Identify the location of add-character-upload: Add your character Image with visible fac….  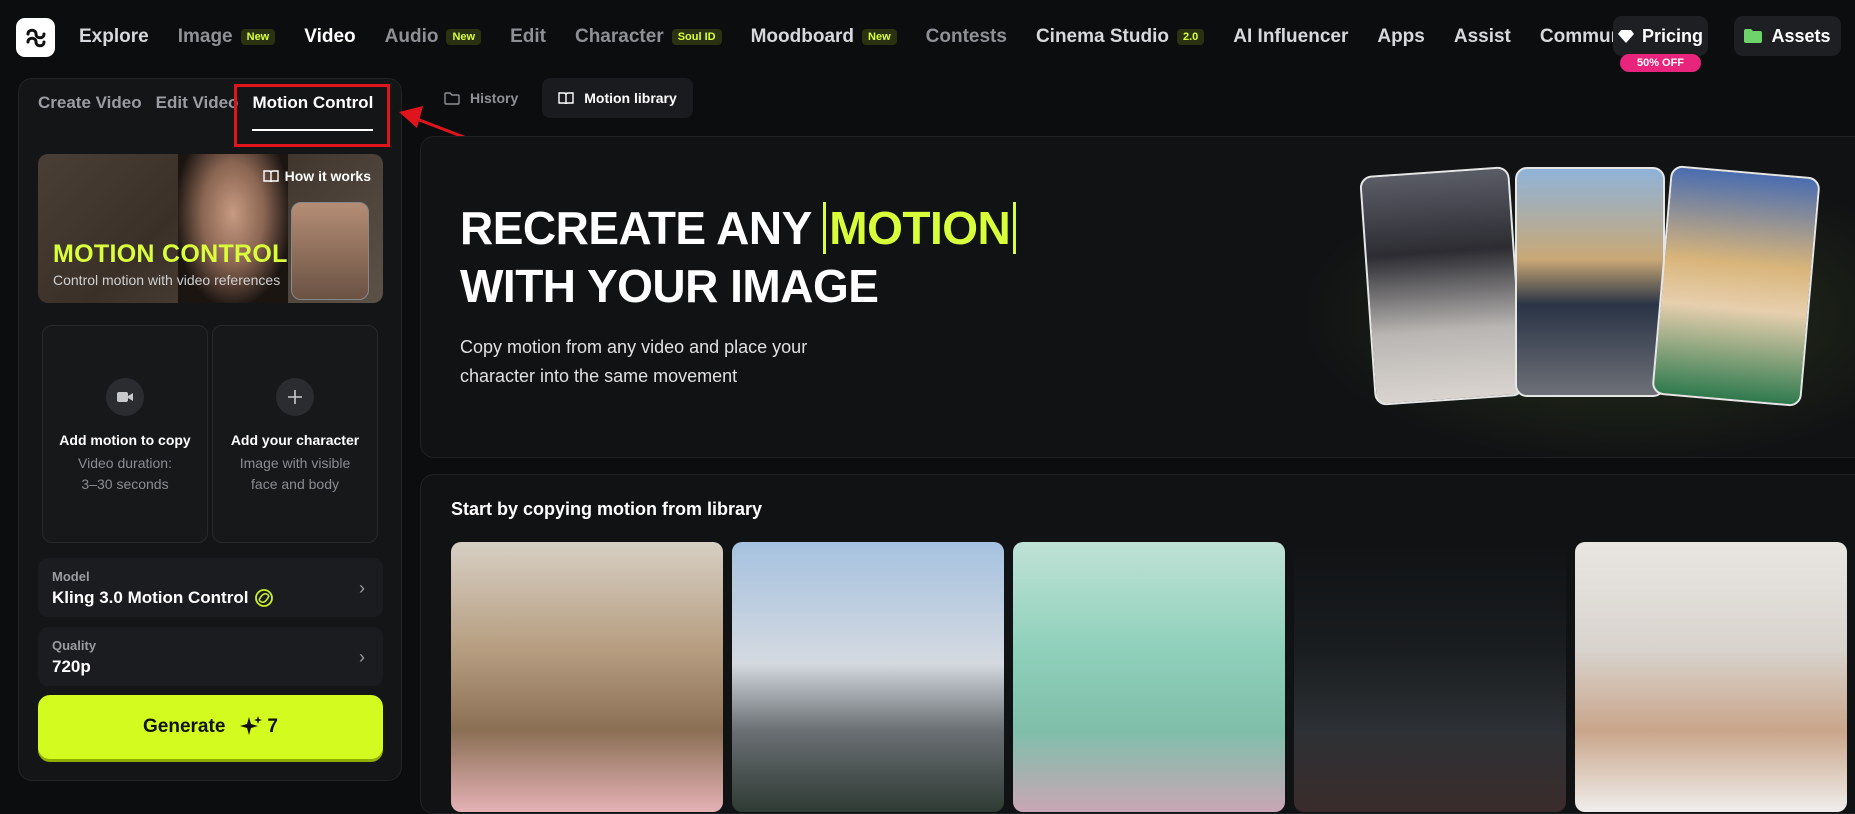
(295, 434).